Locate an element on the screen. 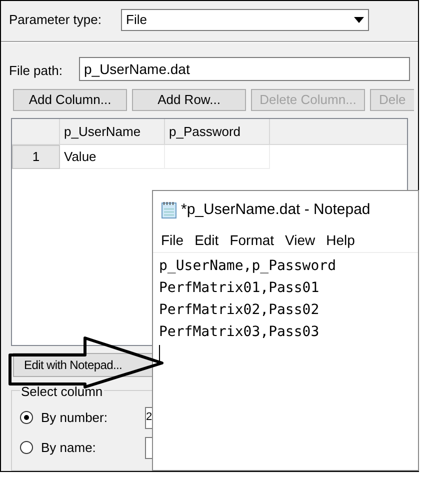  field-label: Parameter type: is located at coordinates (55, 20).